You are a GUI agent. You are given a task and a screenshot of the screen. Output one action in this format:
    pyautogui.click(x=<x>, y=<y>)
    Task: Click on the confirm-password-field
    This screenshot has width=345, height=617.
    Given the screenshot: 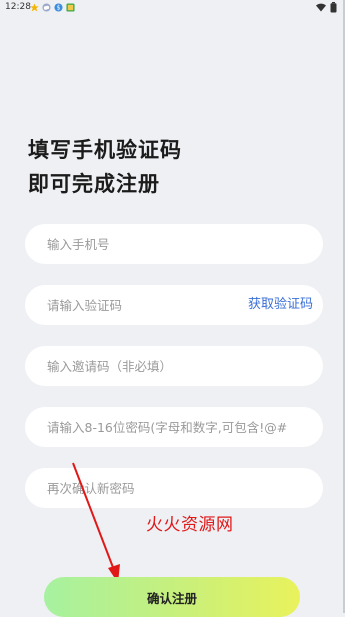 What is the action you would take?
    pyautogui.click(x=174, y=488)
    